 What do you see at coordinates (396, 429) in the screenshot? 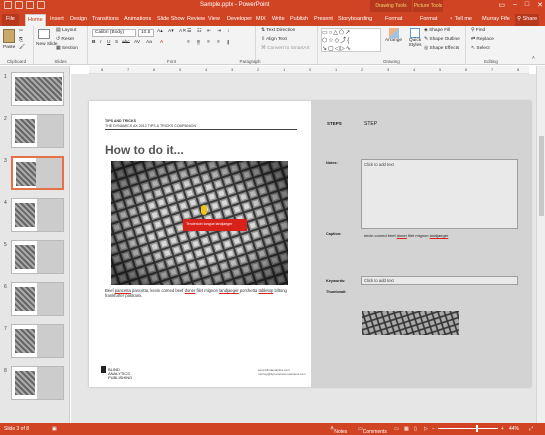
I see `normal-view-icon: ▭` at bounding box center [396, 429].